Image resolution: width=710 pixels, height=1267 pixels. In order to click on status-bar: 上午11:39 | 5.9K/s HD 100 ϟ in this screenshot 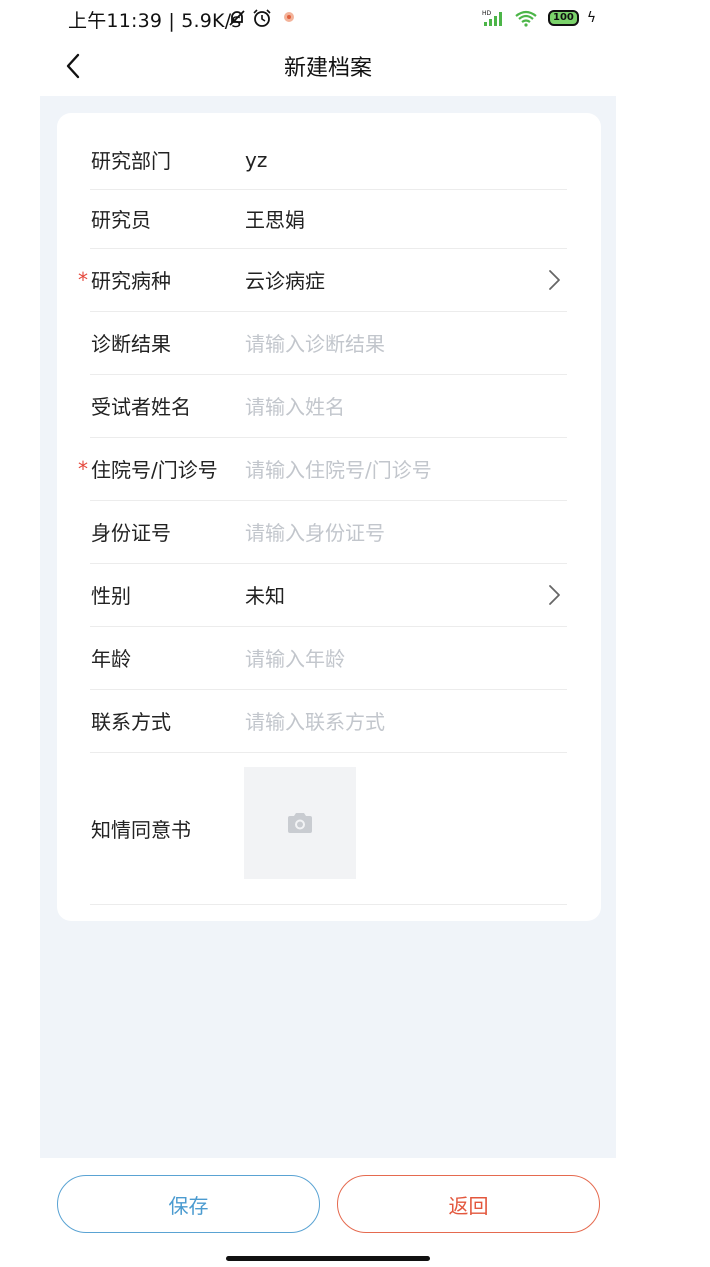, I will do `click(355, 18)`.